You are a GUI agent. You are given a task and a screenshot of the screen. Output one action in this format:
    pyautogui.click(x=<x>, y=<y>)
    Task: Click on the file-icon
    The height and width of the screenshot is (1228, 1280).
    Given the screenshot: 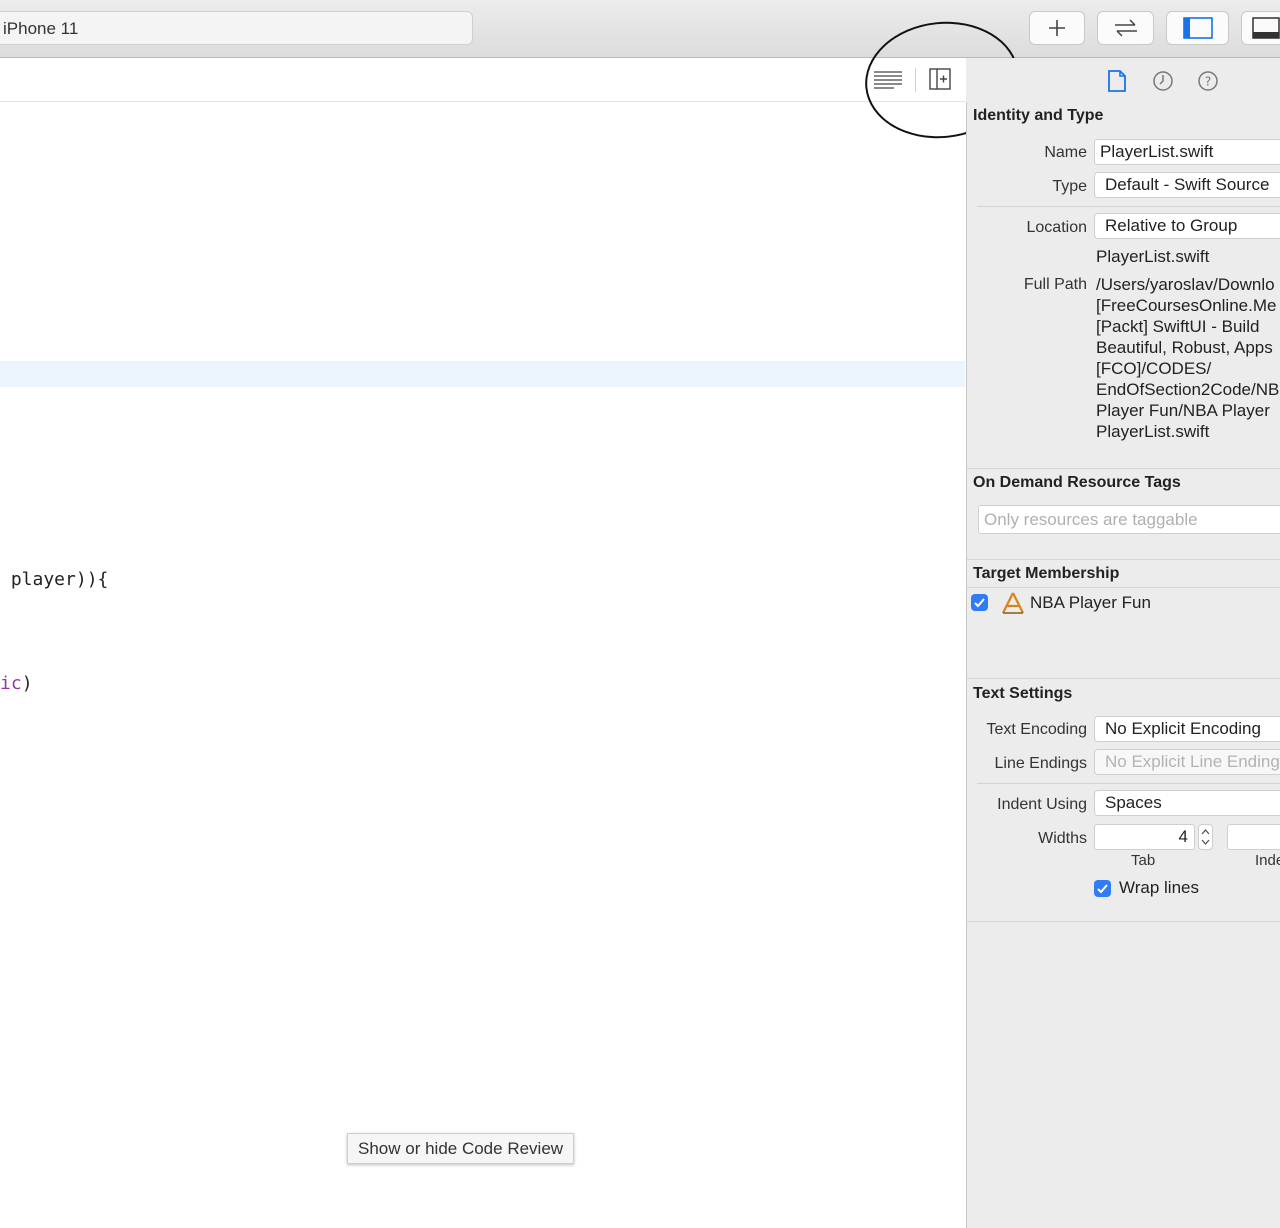 What is the action you would take?
    pyautogui.click(x=1117, y=81)
    